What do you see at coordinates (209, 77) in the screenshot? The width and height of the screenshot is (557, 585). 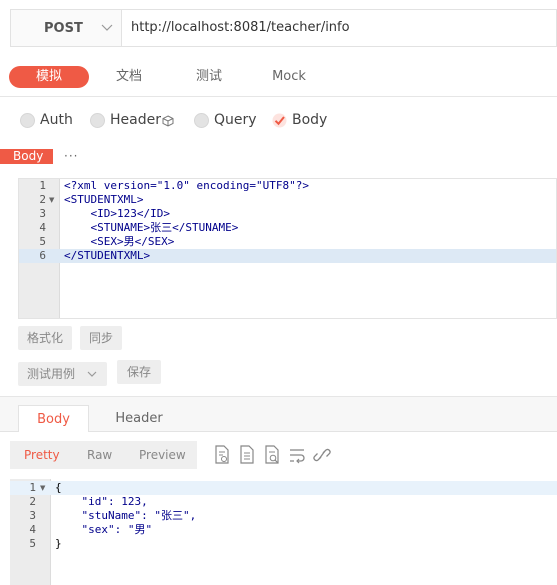 I see `tab-test: 测试` at bounding box center [209, 77].